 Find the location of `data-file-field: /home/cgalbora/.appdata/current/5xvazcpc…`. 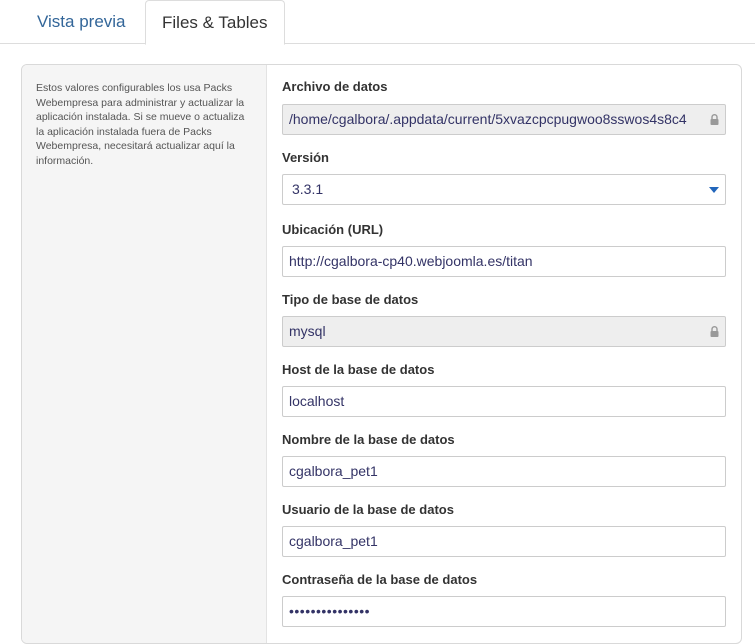

data-file-field: /home/cgalbora/.appdata/current/5xvazcpc… is located at coordinates (504, 119).